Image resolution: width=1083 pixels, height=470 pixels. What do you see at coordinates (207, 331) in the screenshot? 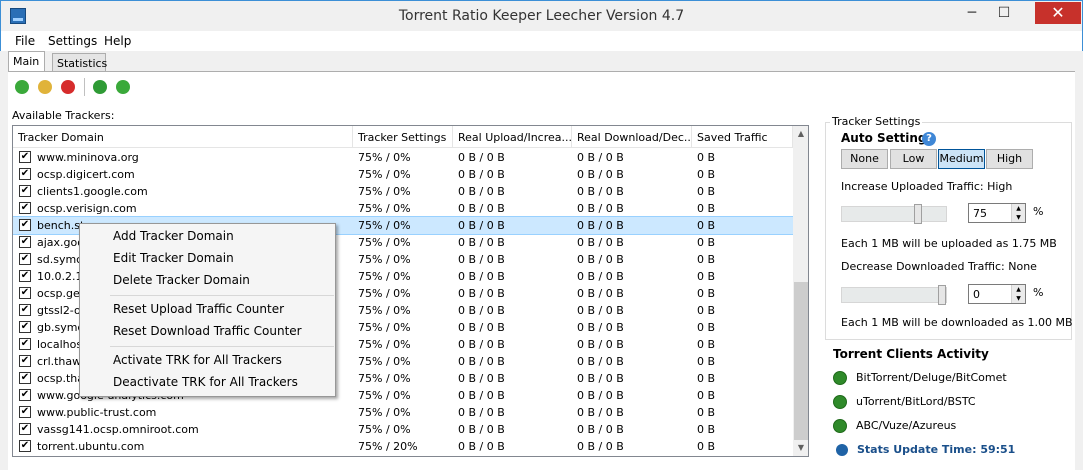
I see `ctx-reset-download: Reset Download Traffic Counter` at bounding box center [207, 331].